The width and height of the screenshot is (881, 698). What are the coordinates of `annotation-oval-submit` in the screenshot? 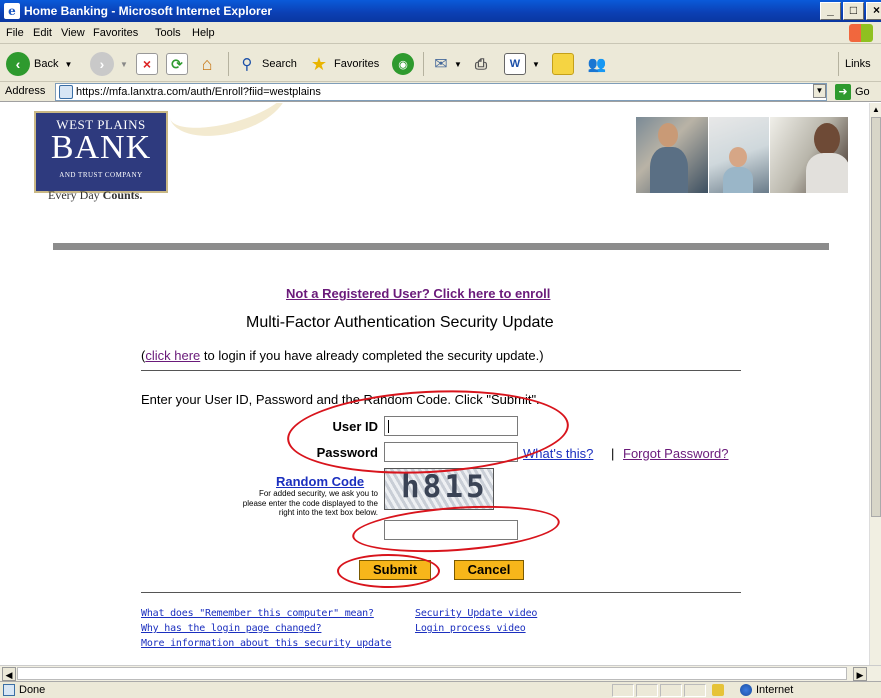 It's located at (388, 571).